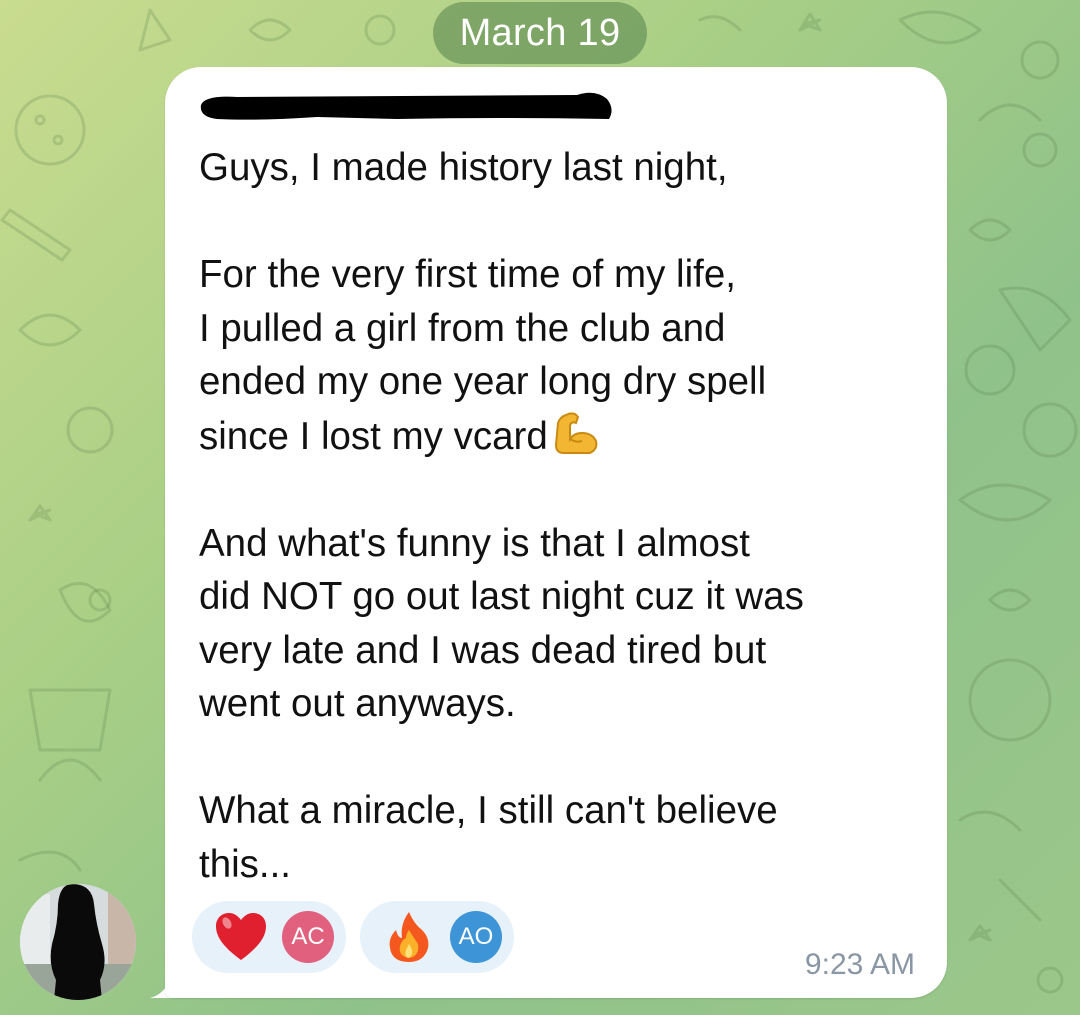 The height and width of the screenshot is (1015, 1080). What do you see at coordinates (437, 937) in the screenshot?
I see `reaction-fire: AO` at bounding box center [437, 937].